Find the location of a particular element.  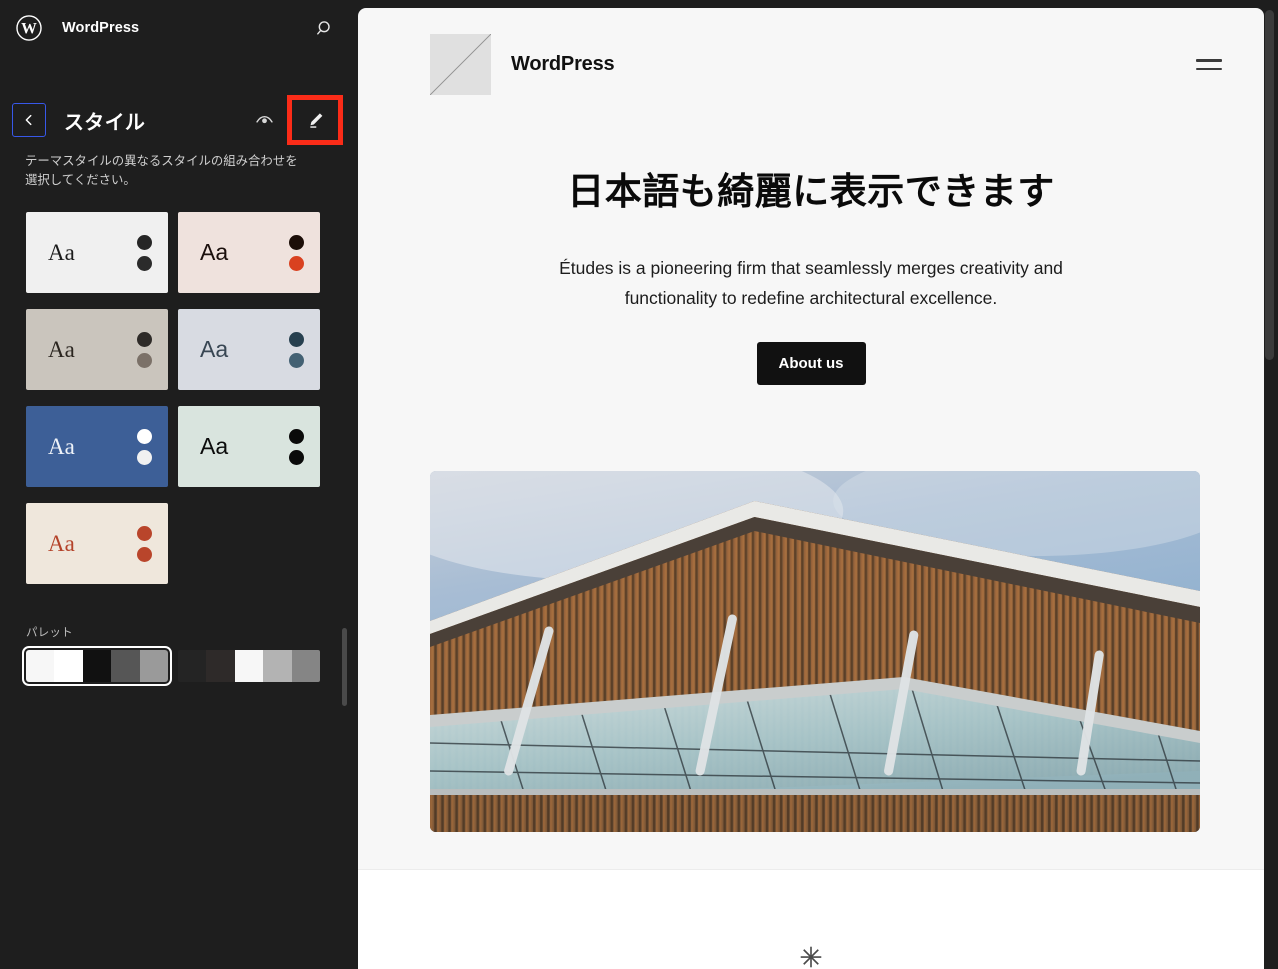

preview-site-title: WordPress is located at coordinates (563, 64).